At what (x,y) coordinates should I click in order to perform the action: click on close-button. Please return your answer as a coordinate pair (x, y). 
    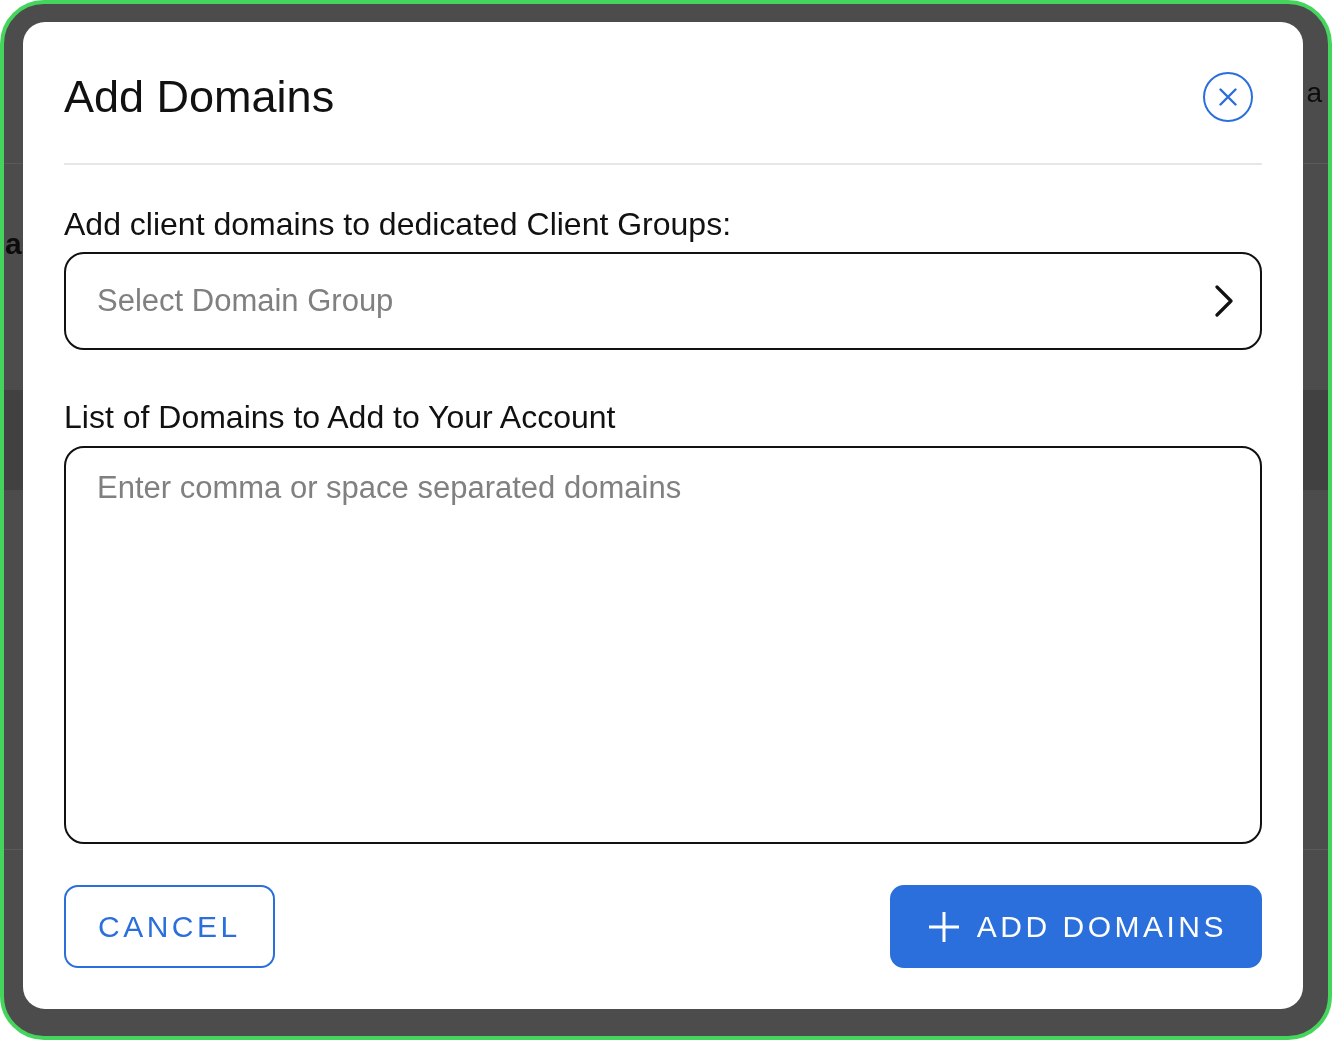
    Looking at the image, I should click on (1228, 97).